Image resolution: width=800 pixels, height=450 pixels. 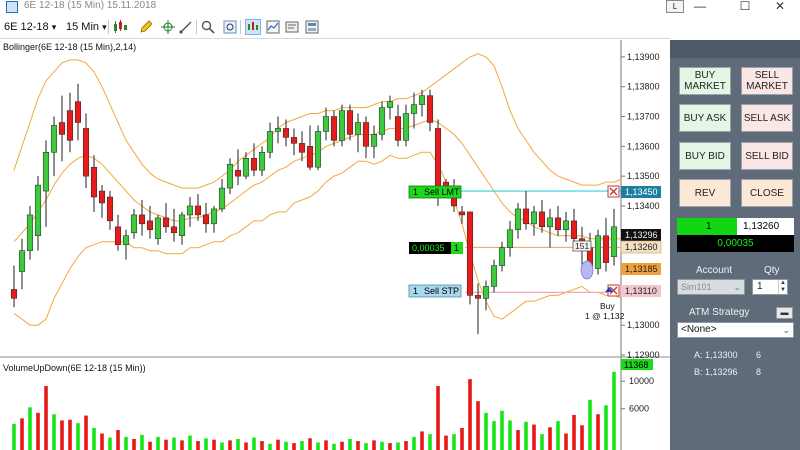 What do you see at coordinates (735, 330) in the screenshot?
I see `atm-strategy-select: <None> ⌄` at bounding box center [735, 330].